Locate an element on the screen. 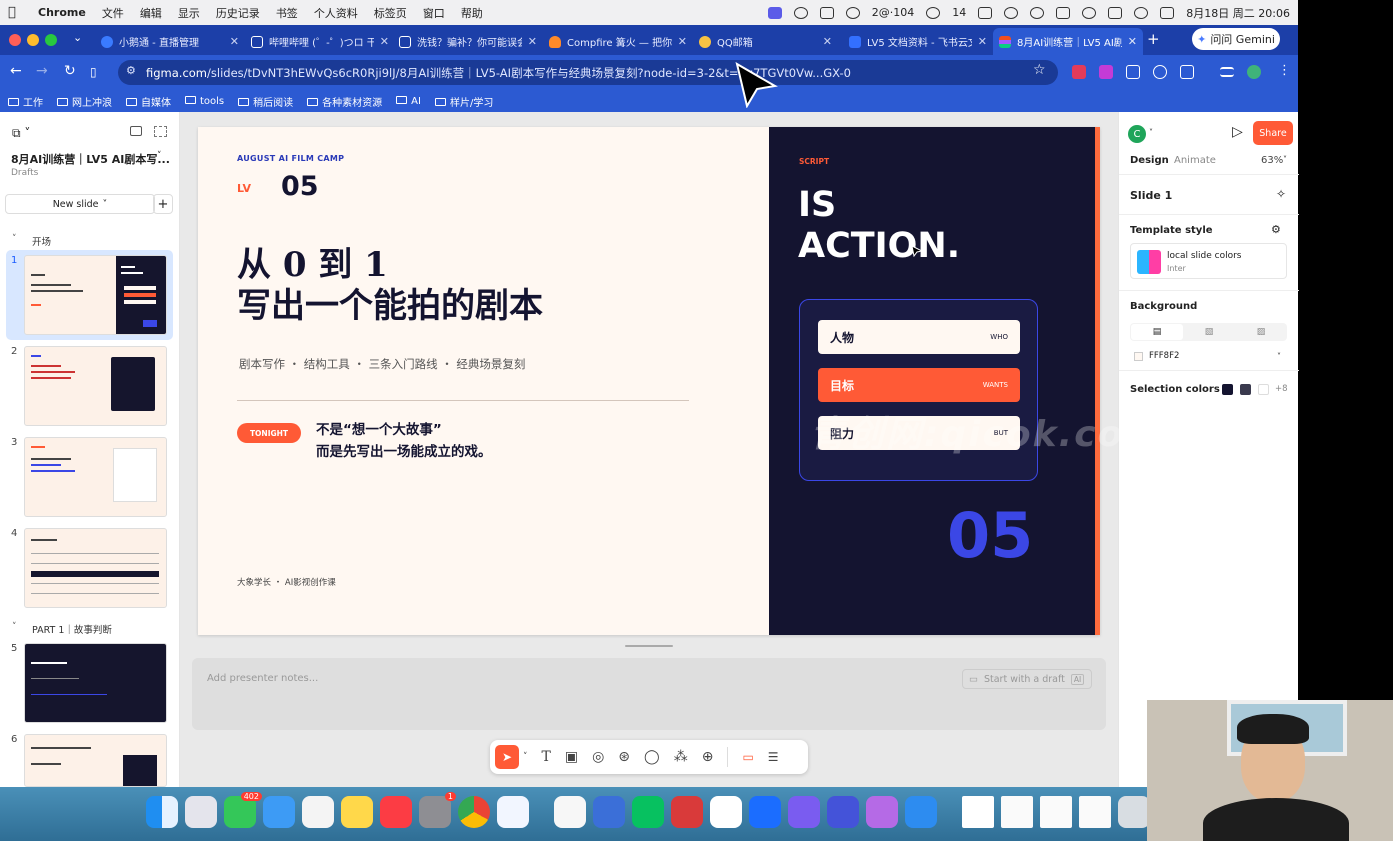 The image size is (1393, 841). background-color-field: FFF8F2 ˅ is located at coordinates (1208, 356).